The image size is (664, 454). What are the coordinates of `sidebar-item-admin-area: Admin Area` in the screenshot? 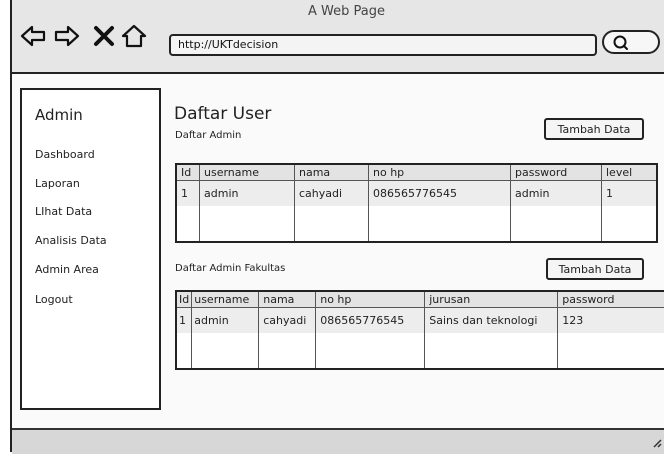 It's located at (67, 269).